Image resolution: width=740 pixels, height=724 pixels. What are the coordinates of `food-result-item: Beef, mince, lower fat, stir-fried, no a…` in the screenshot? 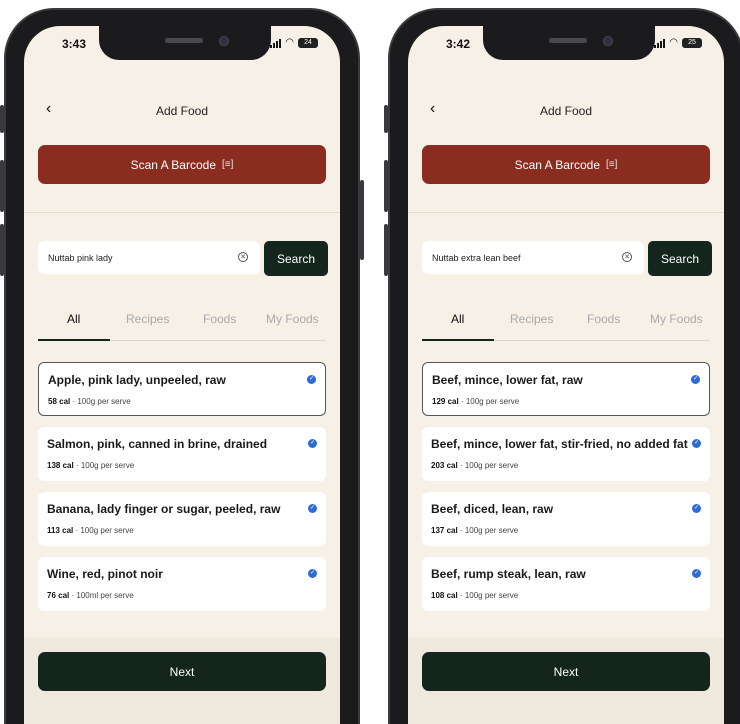 It's located at (566, 454).